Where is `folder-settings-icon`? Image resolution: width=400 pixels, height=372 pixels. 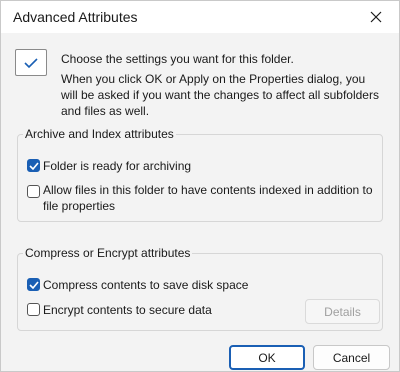
folder-settings-icon is located at coordinates (31, 62).